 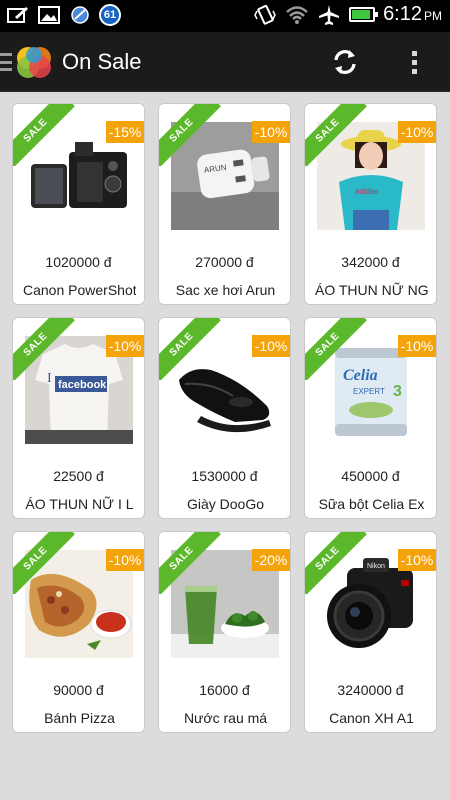 I want to click on discount-badge: -15%, so click(x=125, y=132).